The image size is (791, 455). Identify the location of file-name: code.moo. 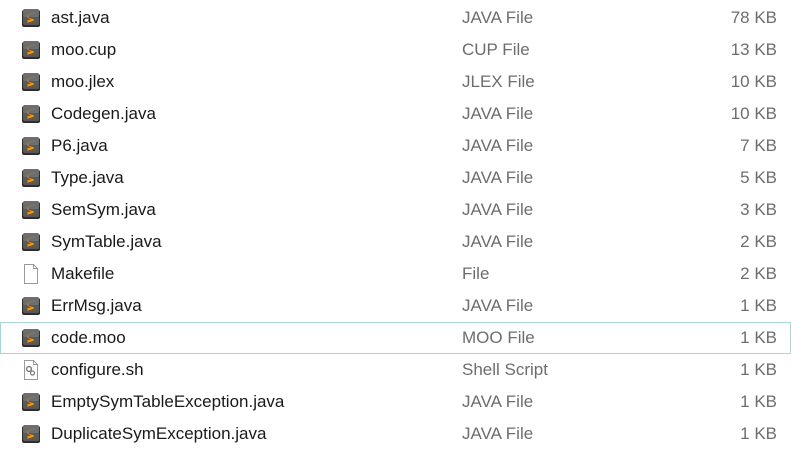
(88, 337).